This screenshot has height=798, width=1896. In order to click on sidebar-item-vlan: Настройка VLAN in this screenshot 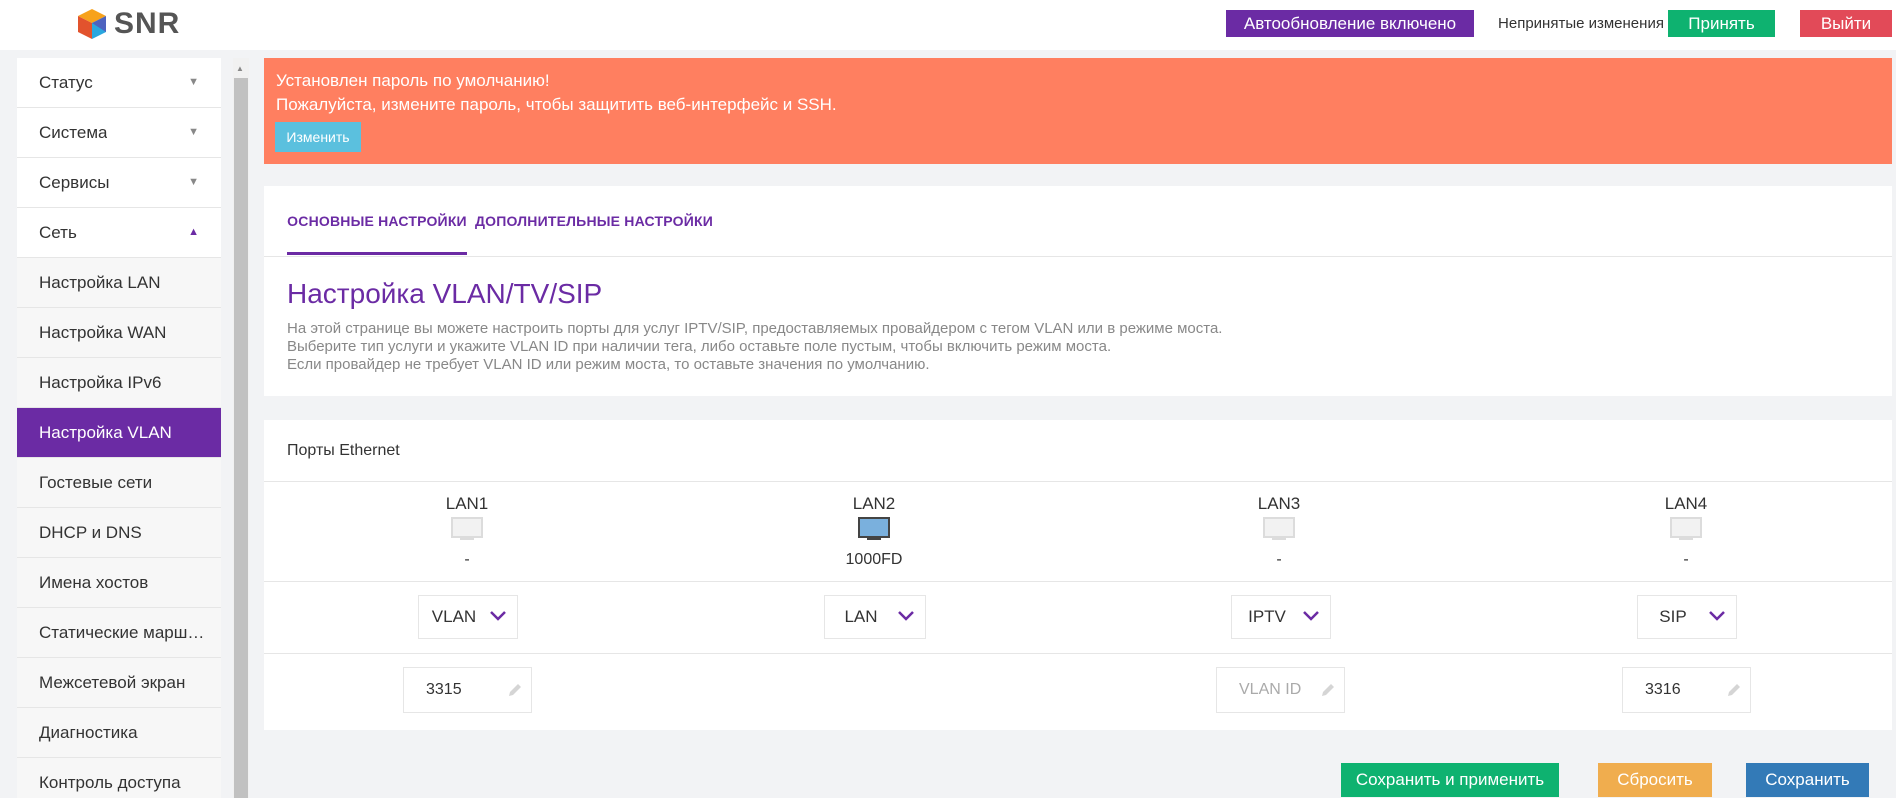, I will do `click(119, 433)`.